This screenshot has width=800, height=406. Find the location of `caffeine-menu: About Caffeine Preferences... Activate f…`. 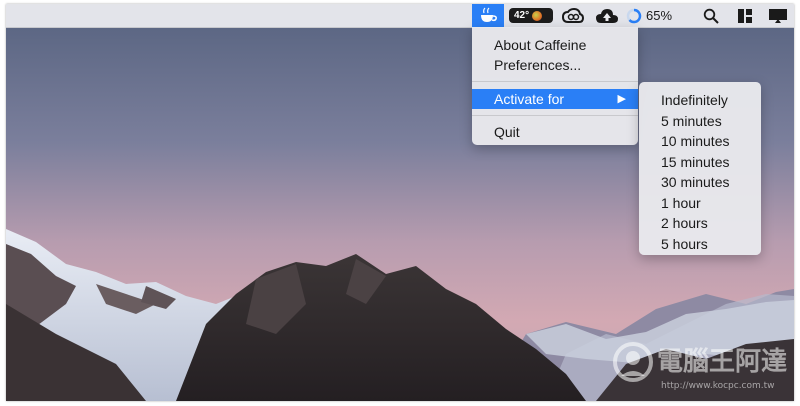

caffeine-menu: About Caffeine Preferences... Activate f… is located at coordinates (555, 86).